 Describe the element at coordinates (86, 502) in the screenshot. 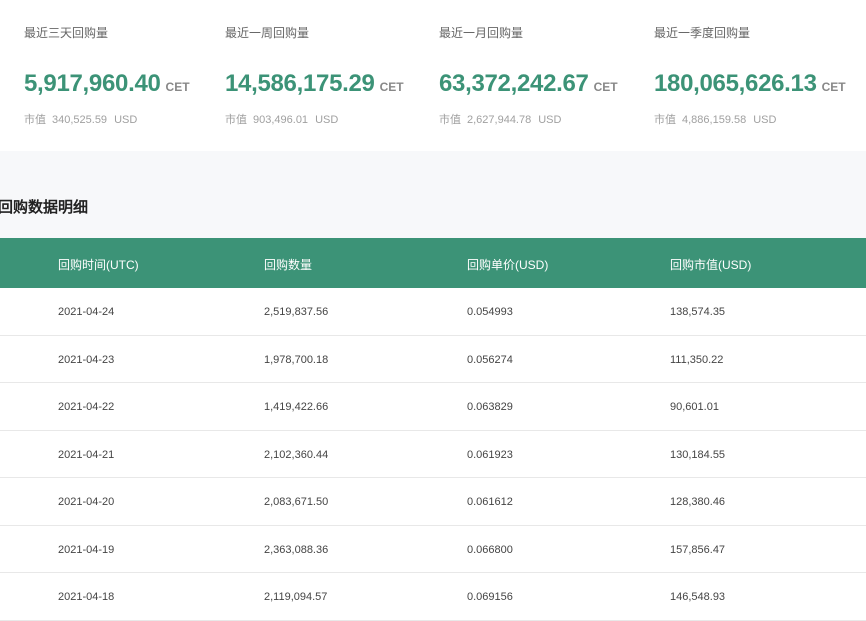

I see `cell-time: 2021-04-20` at that location.